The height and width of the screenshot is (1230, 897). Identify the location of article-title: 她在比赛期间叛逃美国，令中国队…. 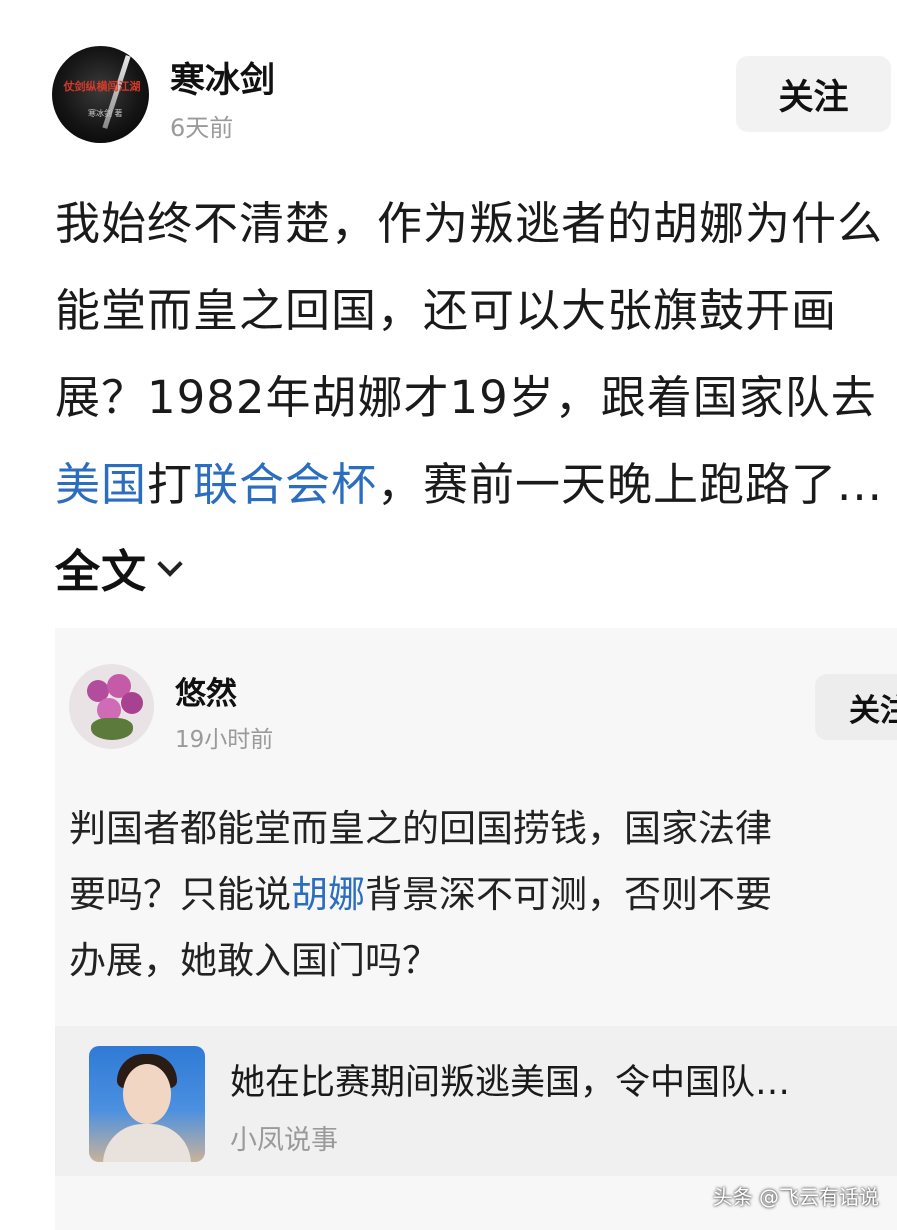
(510, 1083).